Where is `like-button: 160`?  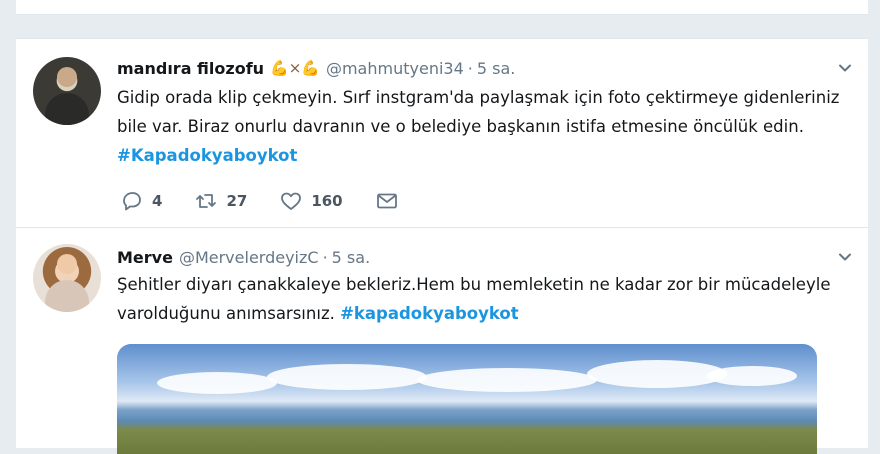 like-button: 160 is located at coordinates (311, 201).